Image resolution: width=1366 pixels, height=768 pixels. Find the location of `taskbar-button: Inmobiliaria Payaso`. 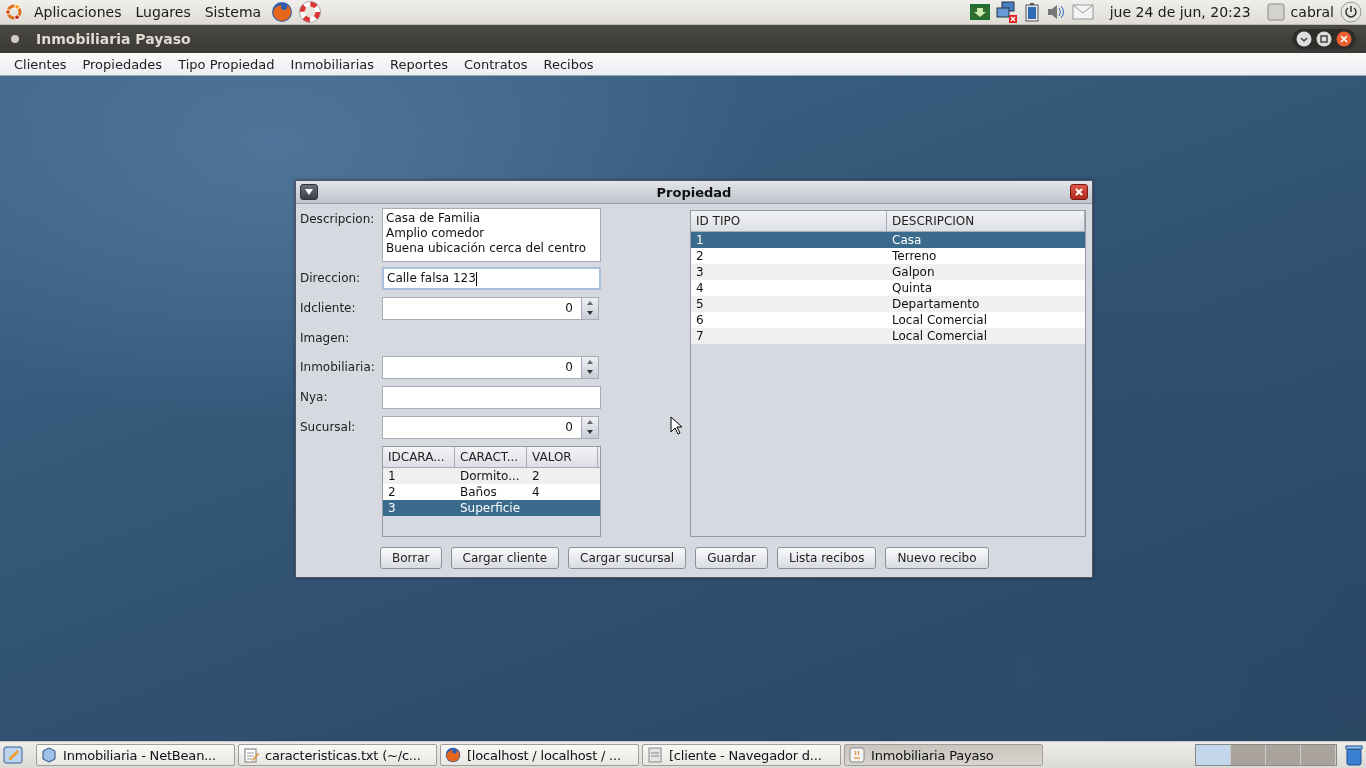

taskbar-button: Inmobiliaria Payaso is located at coordinates (943, 755).